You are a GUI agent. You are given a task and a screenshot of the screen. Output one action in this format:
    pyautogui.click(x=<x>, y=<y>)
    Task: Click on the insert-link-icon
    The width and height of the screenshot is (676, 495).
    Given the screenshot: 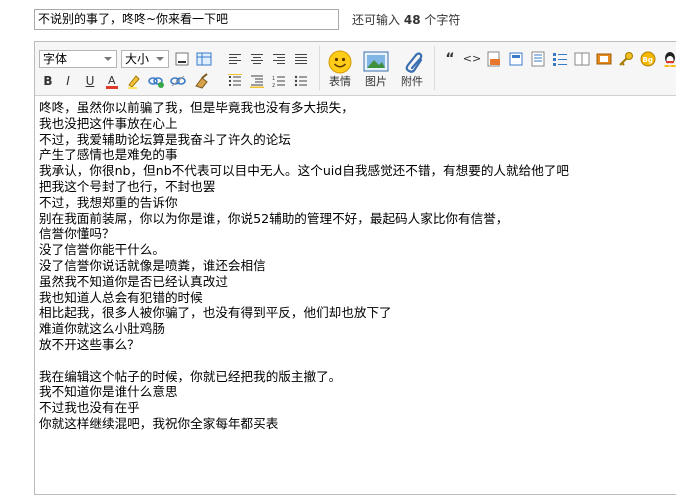 What is the action you would take?
    pyautogui.click(x=156, y=81)
    